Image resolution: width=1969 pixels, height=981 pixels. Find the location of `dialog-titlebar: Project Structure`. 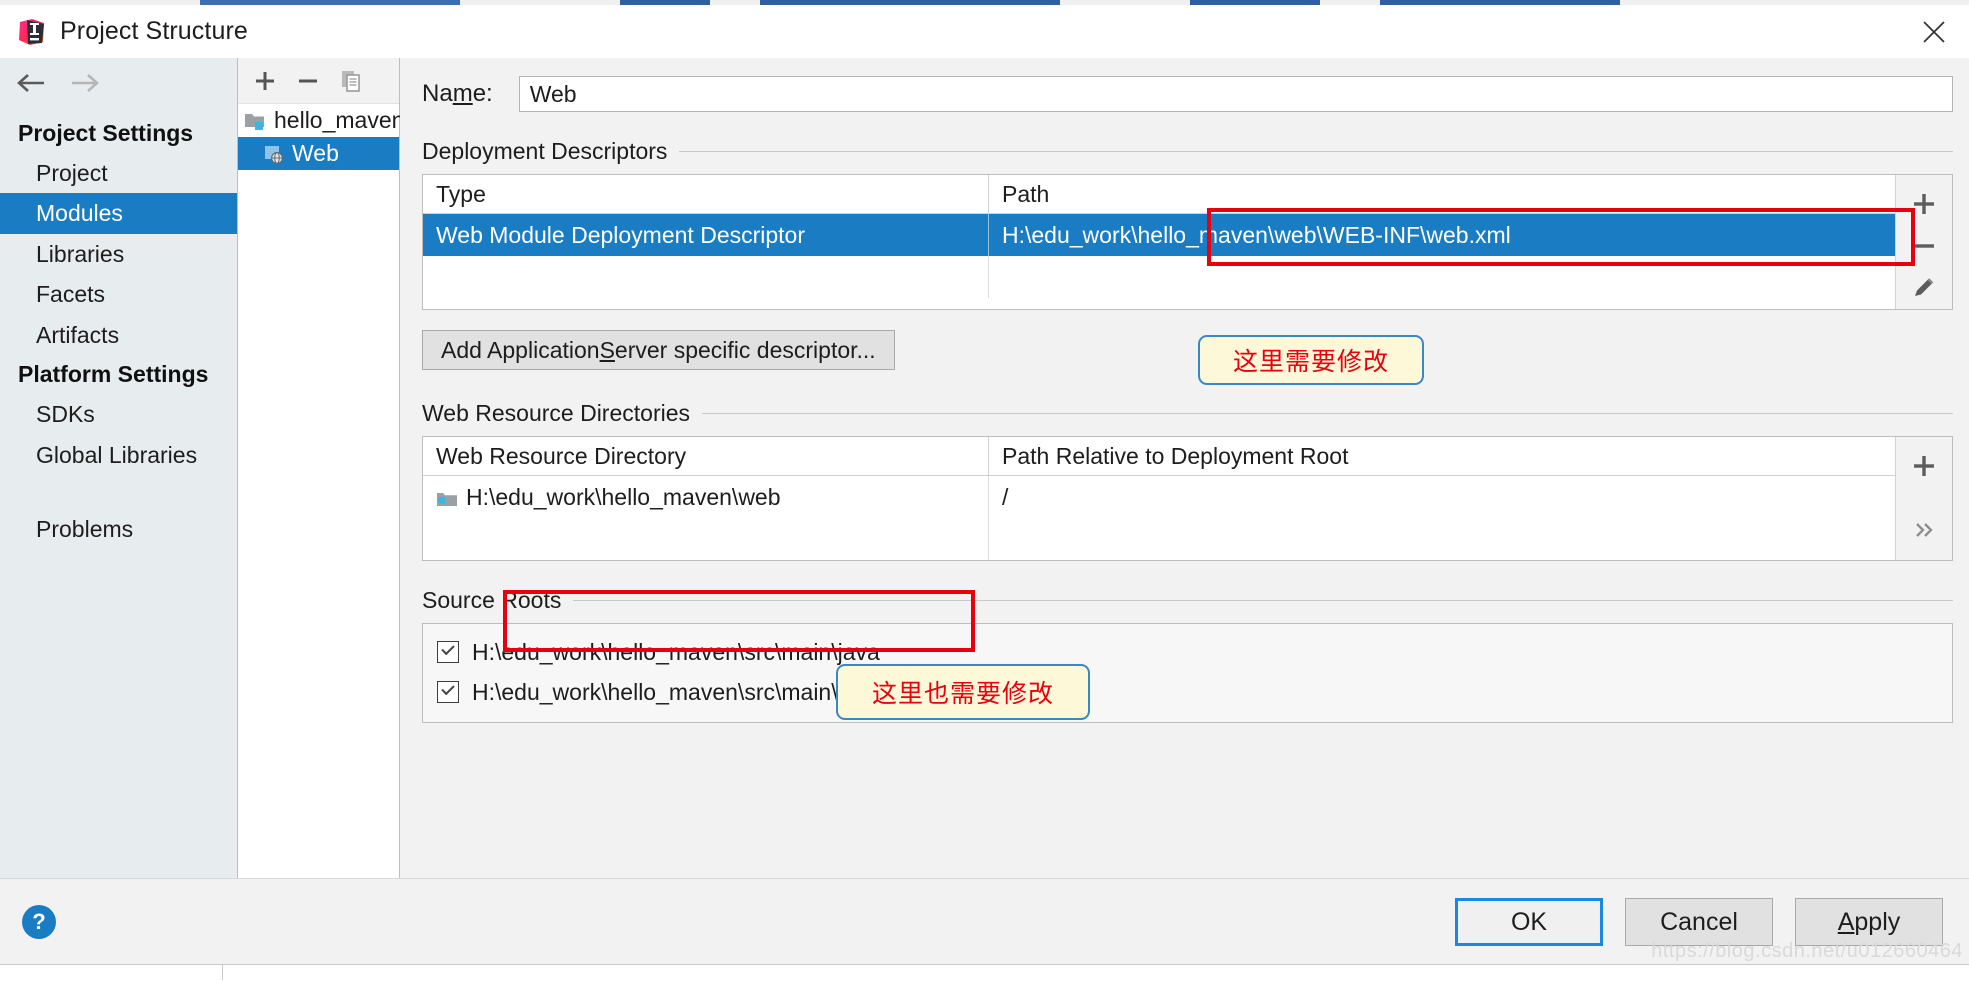

dialog-titlebar: Project Structure is located at coordinates (984, 31).